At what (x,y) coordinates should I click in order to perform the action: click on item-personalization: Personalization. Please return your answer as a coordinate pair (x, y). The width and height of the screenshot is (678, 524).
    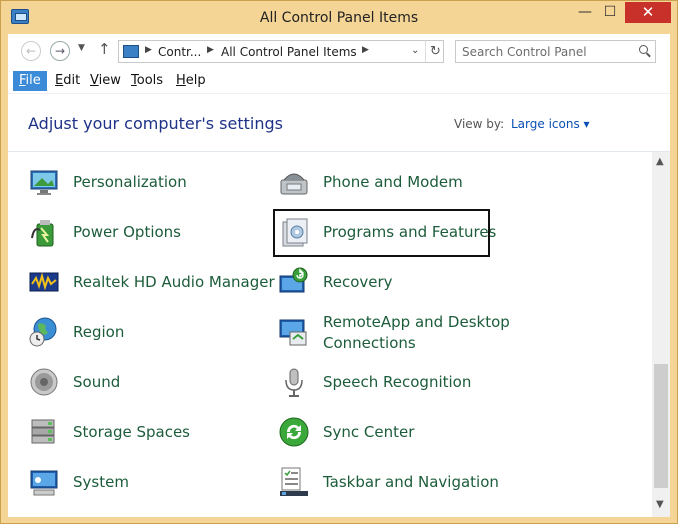
    Looking at the image, I should click on (128, 182).